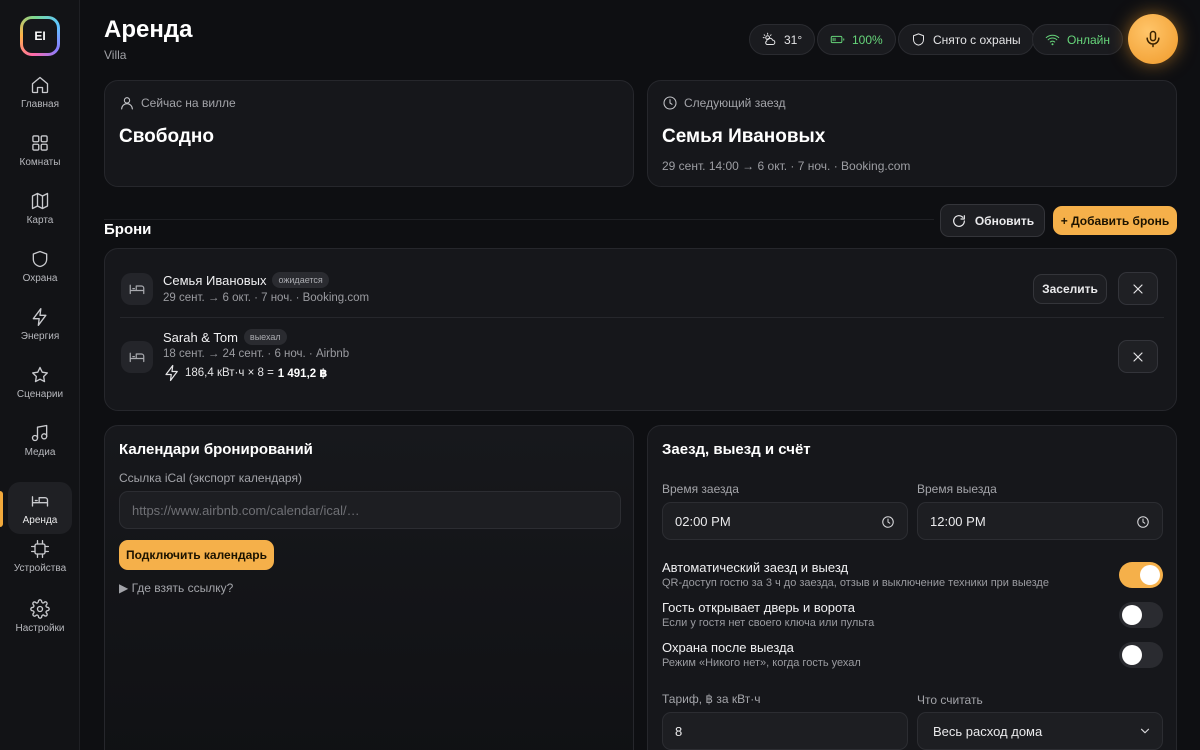 This screenshot has width=1200, height=750. I want to click on security-pill: Снято с охраны, so click(966, 39).